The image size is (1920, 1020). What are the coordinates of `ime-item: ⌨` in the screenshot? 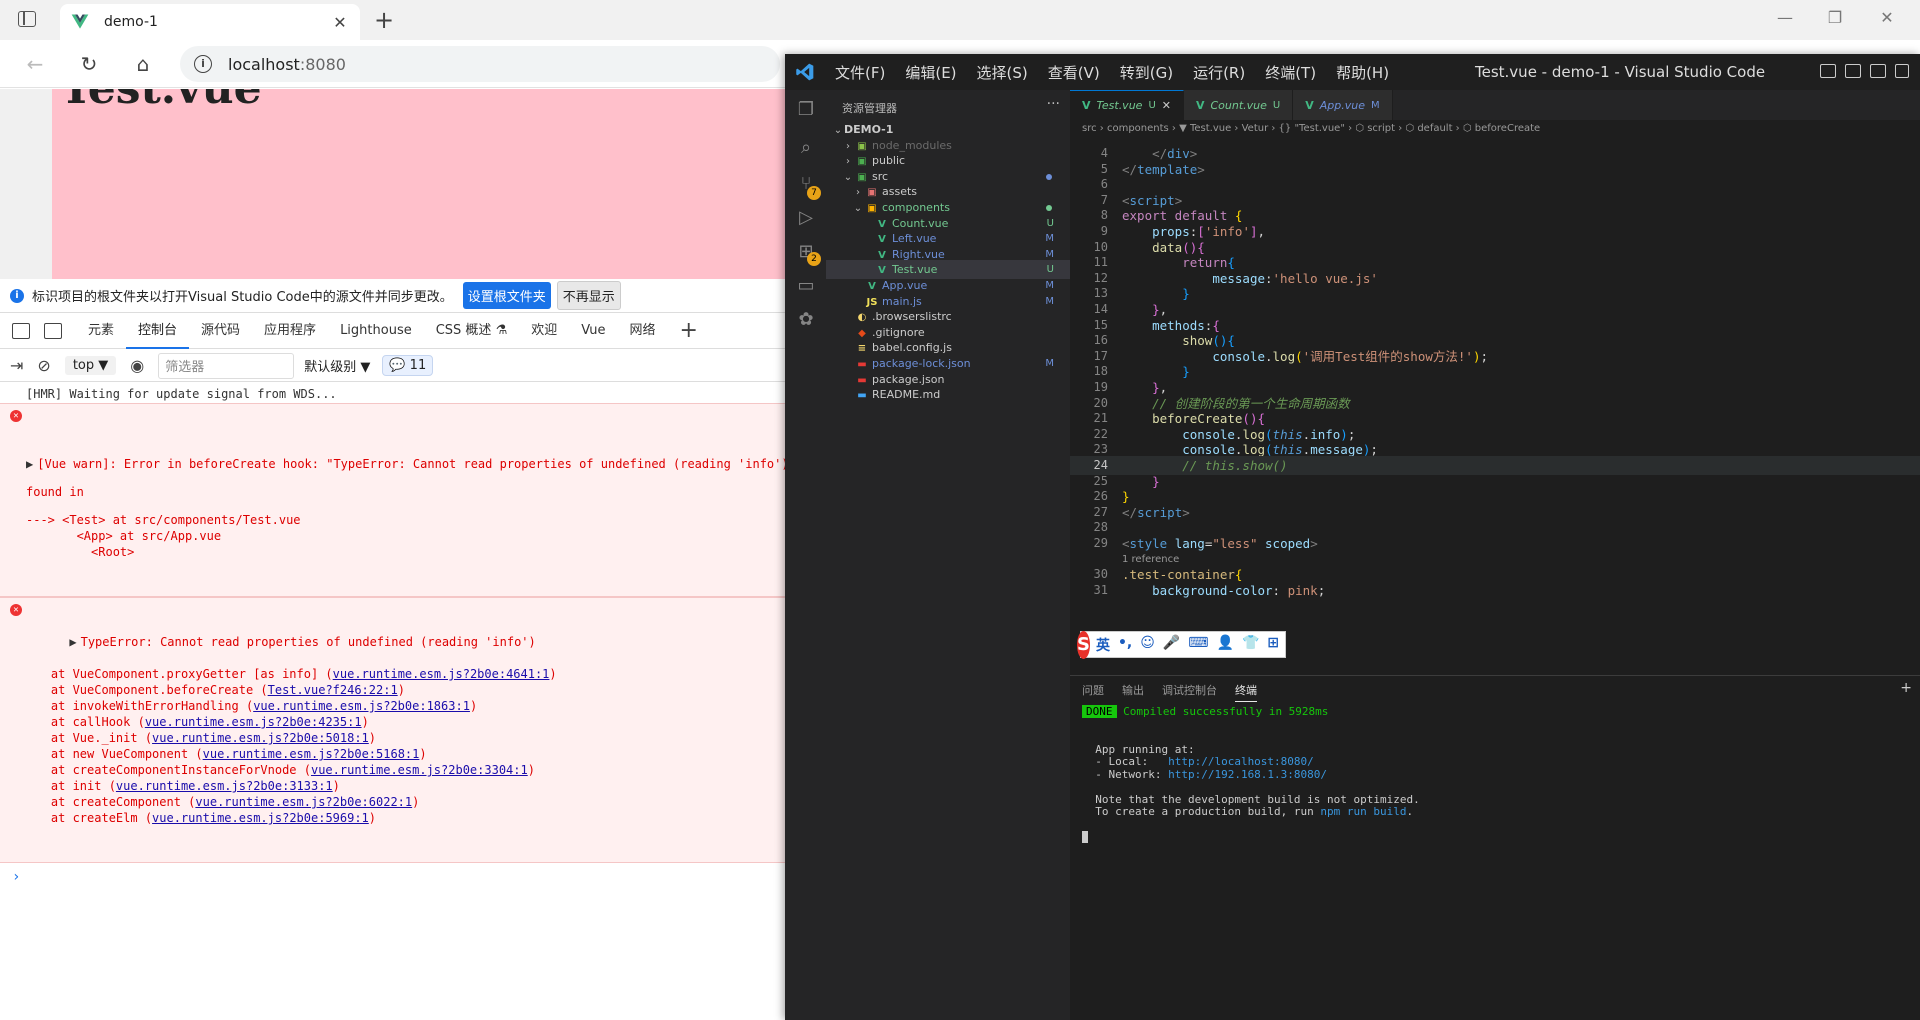 It's located at (1198, 645).